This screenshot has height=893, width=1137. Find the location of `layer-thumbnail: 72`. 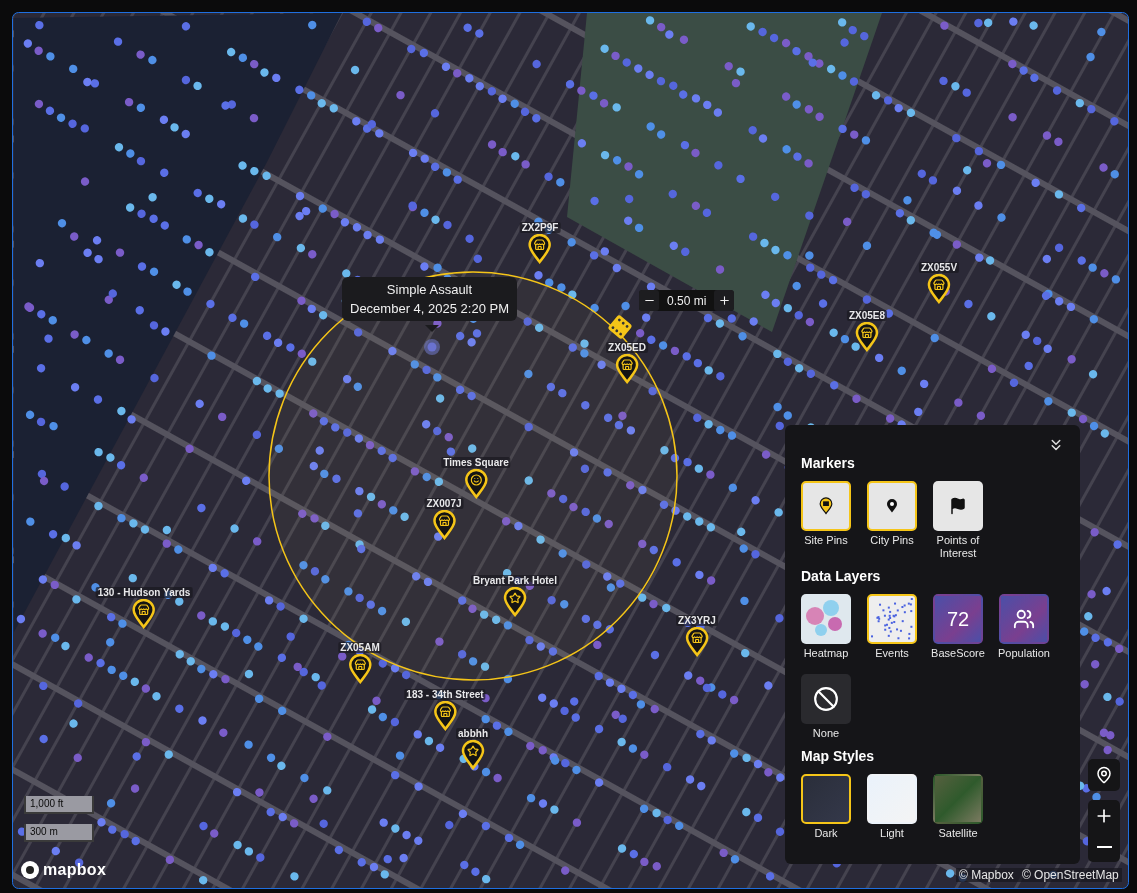

layer-thumbnail: 72 is located at coordinates (958, 619).